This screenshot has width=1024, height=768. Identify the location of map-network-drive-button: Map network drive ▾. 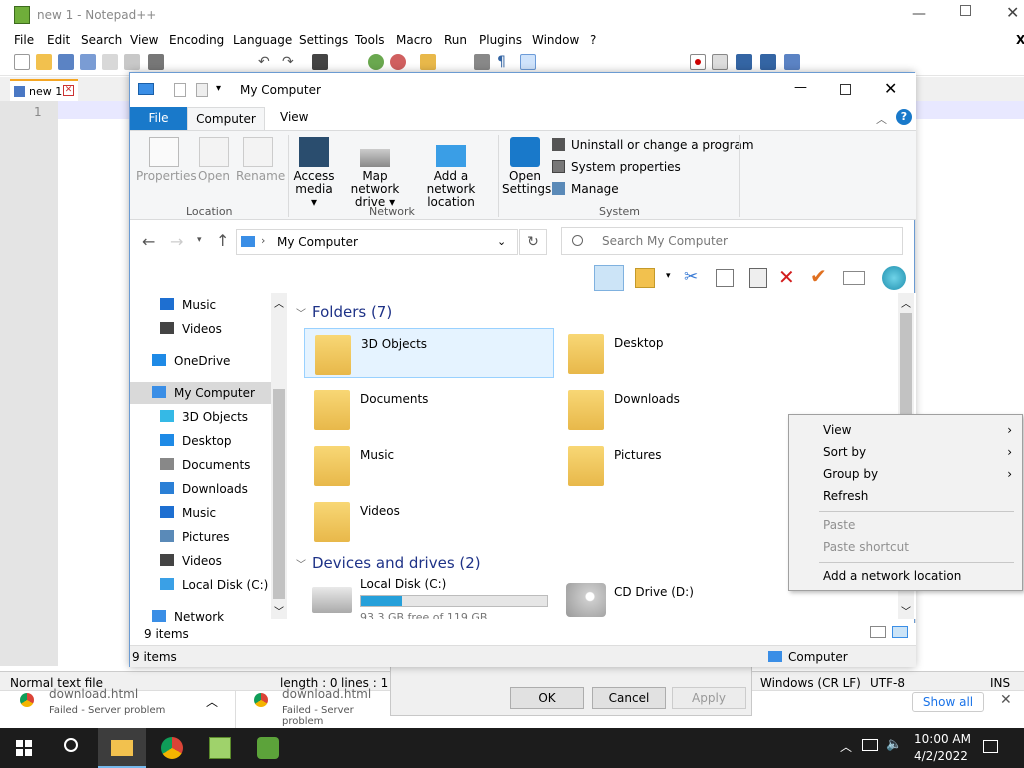
(375, 173).